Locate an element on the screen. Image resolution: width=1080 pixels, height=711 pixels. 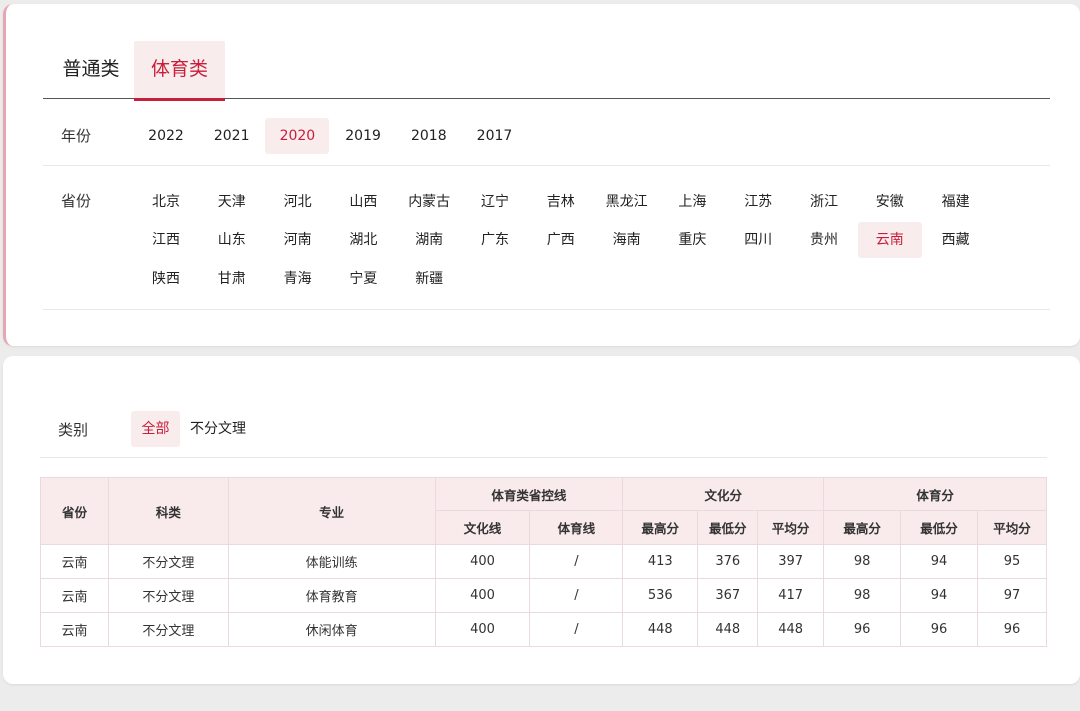
province-option: 吉林 is located at coordinates (561, 202).